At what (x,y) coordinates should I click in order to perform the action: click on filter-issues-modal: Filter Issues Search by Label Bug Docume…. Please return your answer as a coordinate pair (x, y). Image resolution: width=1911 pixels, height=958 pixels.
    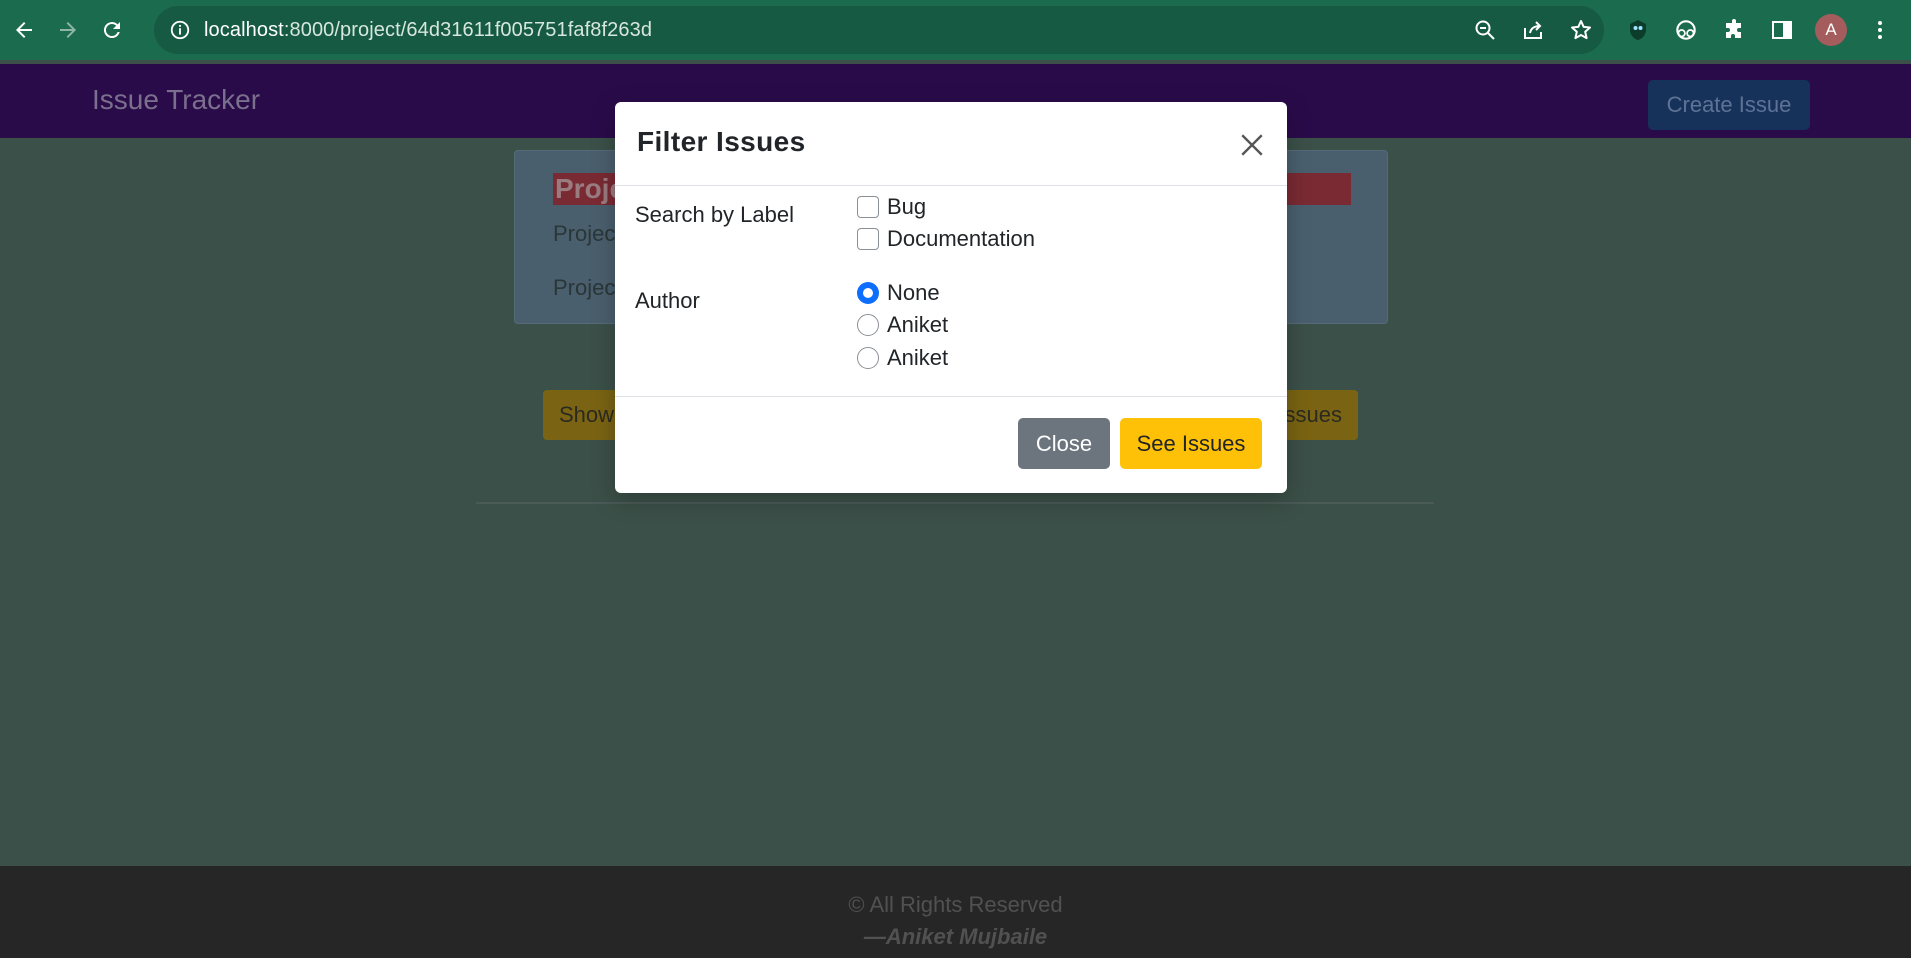
    Looking at the image, I should click on (951, 297).